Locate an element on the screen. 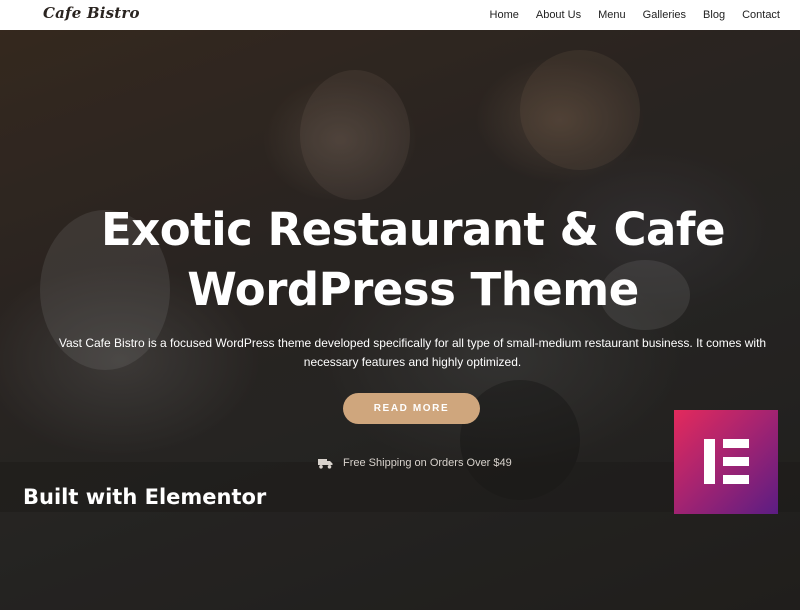 The image size is (800, 610). elementor-logo-icon is located at coordinates (726, 462).